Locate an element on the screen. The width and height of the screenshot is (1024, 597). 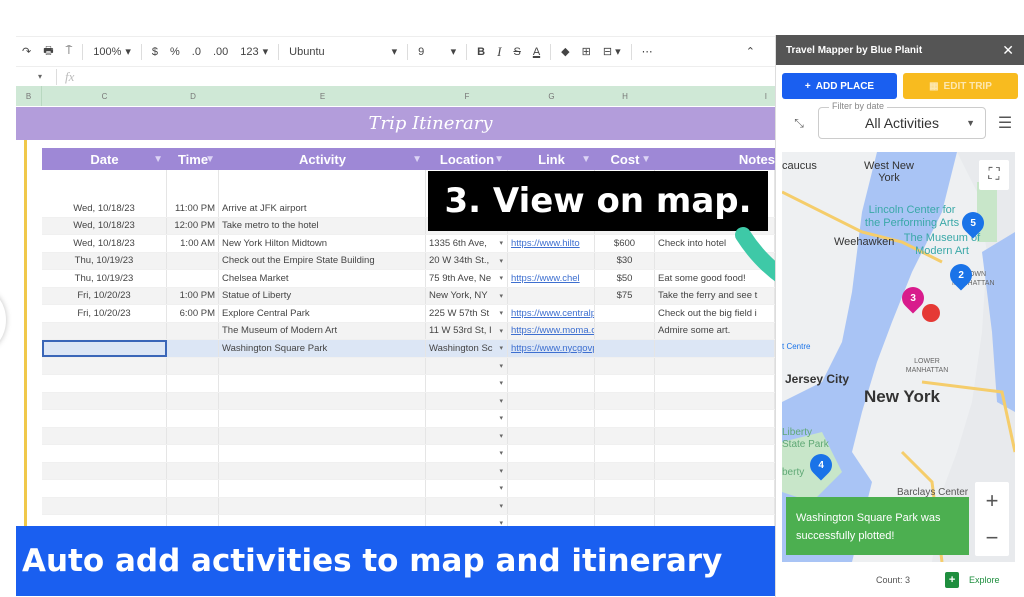
zoom-in-button: + is located at coordinates (992, 501).